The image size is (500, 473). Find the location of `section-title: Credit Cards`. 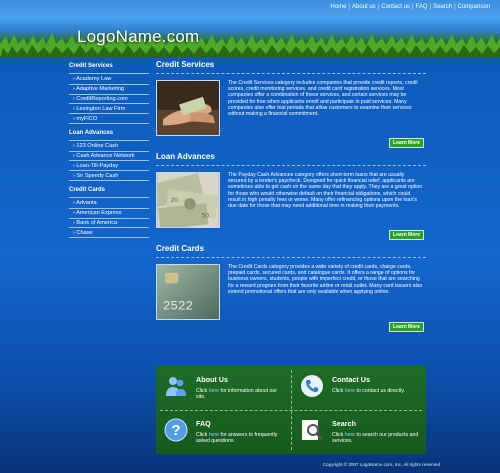

section-title: Credit Cards is located at coordinates (291, 251).